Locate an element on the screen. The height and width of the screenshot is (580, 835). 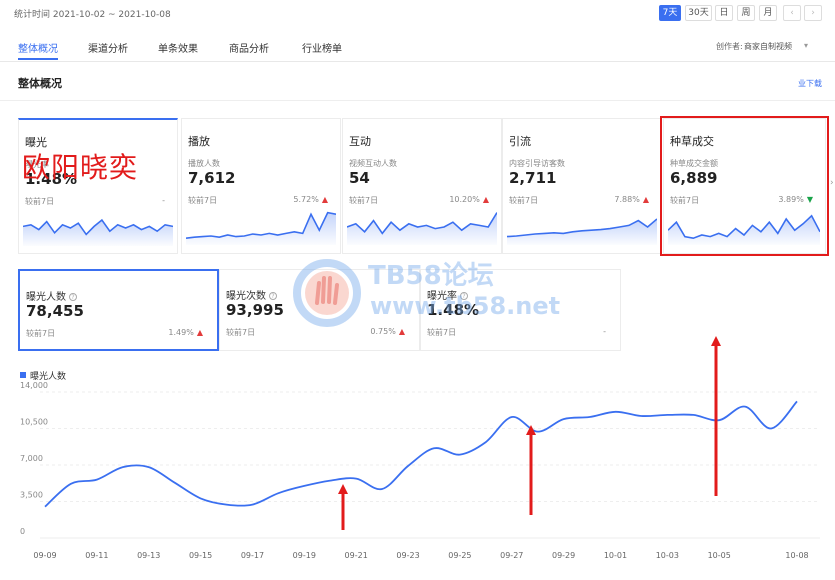
metric-card-title: 播放 is located at coordinates (199, 141).